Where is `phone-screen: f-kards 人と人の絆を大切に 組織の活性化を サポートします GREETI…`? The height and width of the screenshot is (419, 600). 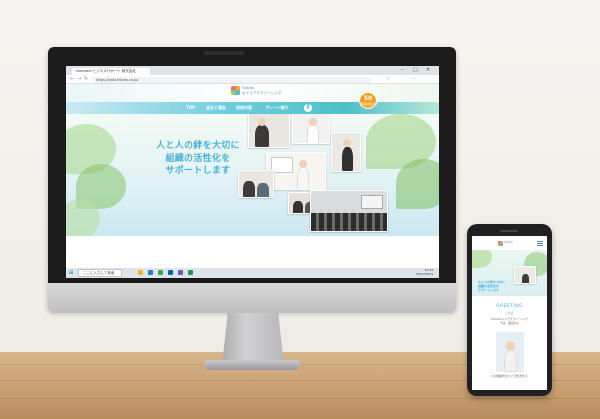
phone-screen: f-kards 人と人の絆を大切に 組織の活性化を サポートします GREETI… is located at coordinates (509, 313).